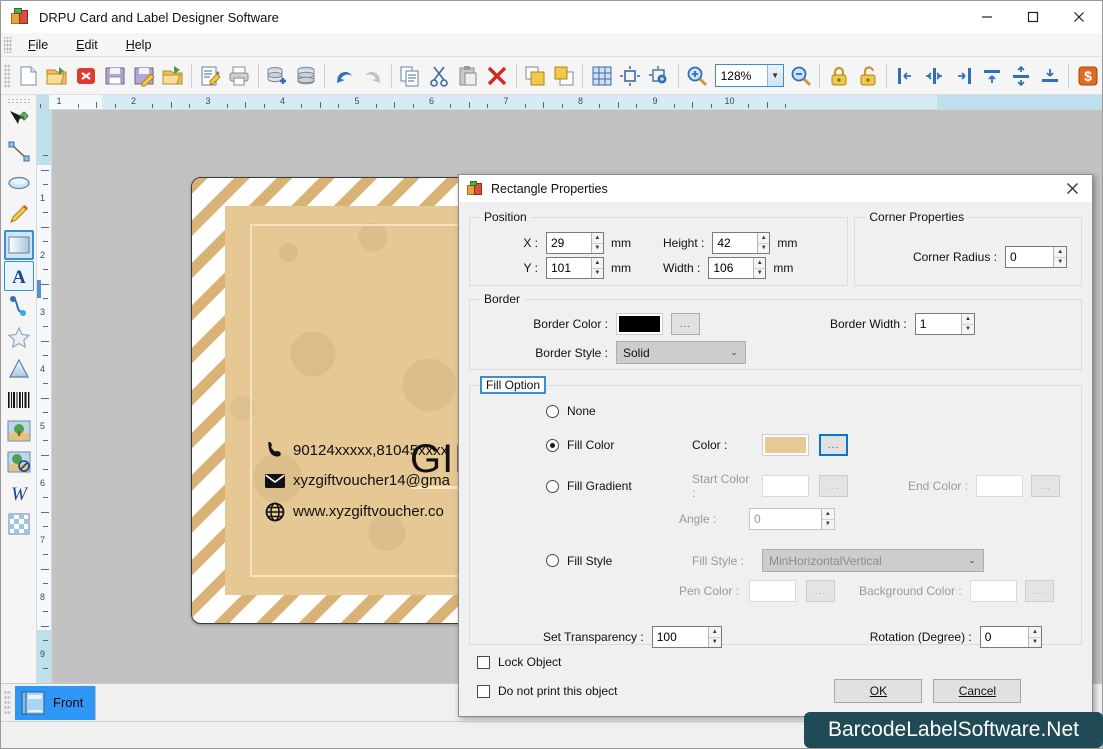 The height and width of the screenshot is (749, 1103). I want to click on tabbar-grip, so click(7, 702).